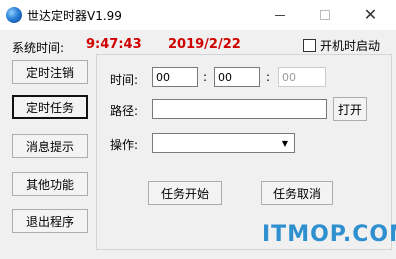 The image size is (396, 259). I want to click on operation-select: ▼, so click(223, 143).